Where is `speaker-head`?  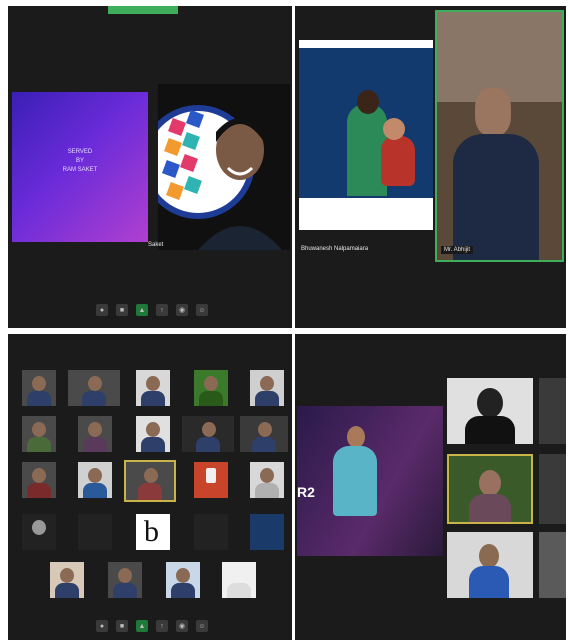 speaker-head is located at coordinates (493, 112).